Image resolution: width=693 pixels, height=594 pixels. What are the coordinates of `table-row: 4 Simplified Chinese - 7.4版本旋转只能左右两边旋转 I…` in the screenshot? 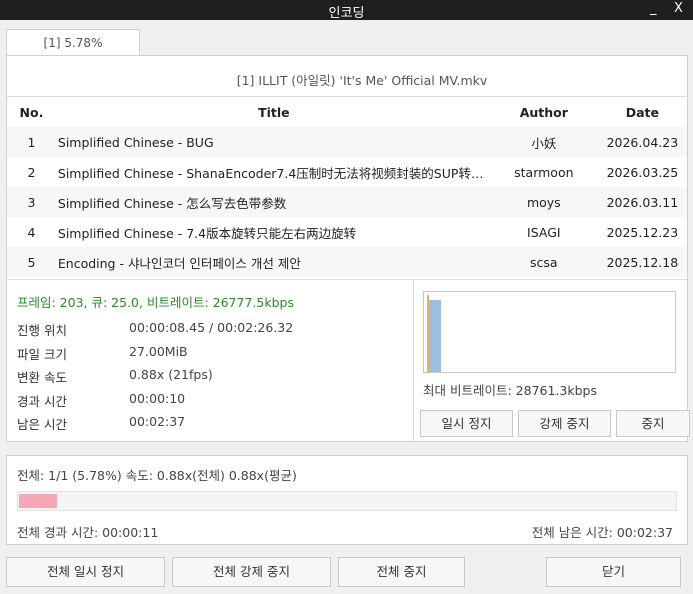 It's located at (347, 232).